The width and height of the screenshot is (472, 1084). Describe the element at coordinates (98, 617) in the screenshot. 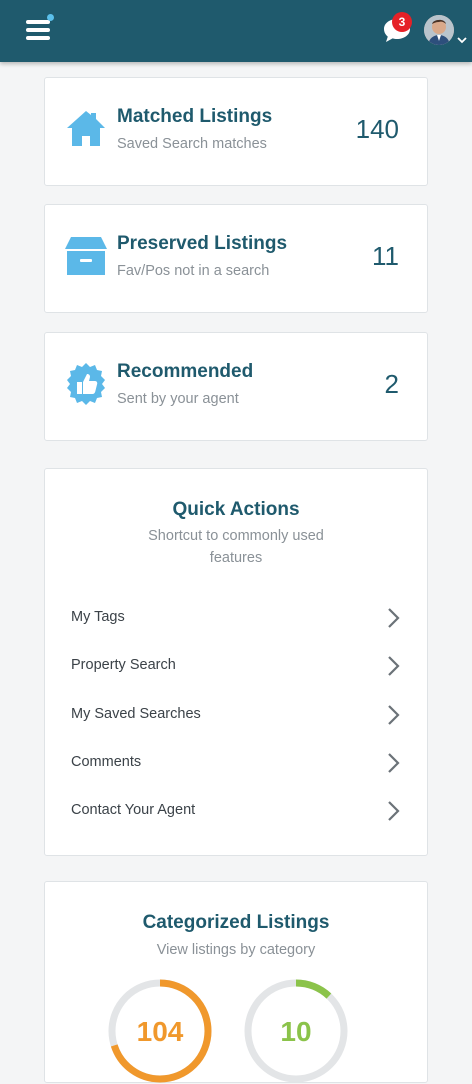

I see `quick-action-label: My Tags` at that location.